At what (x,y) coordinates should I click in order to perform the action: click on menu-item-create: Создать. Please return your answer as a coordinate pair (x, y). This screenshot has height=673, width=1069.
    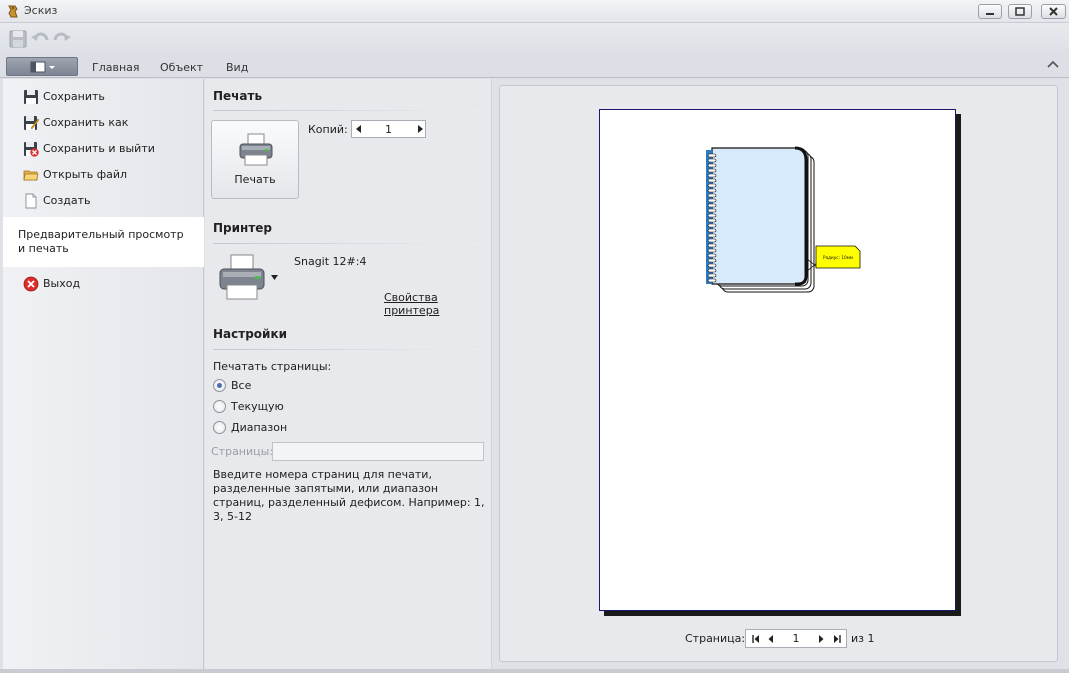
    Looking at the image, I should click on (103, 201).